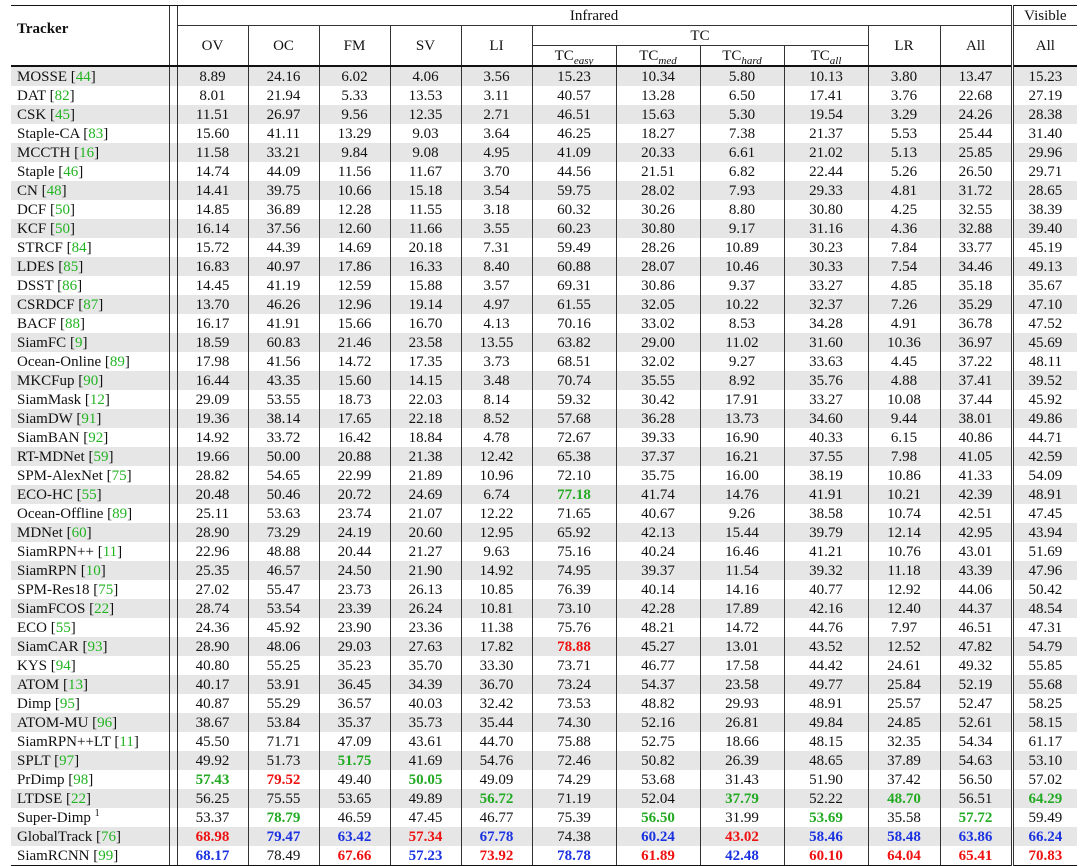 The image size is (1080, 866). I want to click on score-cell: 24.16, so click(283, 75).